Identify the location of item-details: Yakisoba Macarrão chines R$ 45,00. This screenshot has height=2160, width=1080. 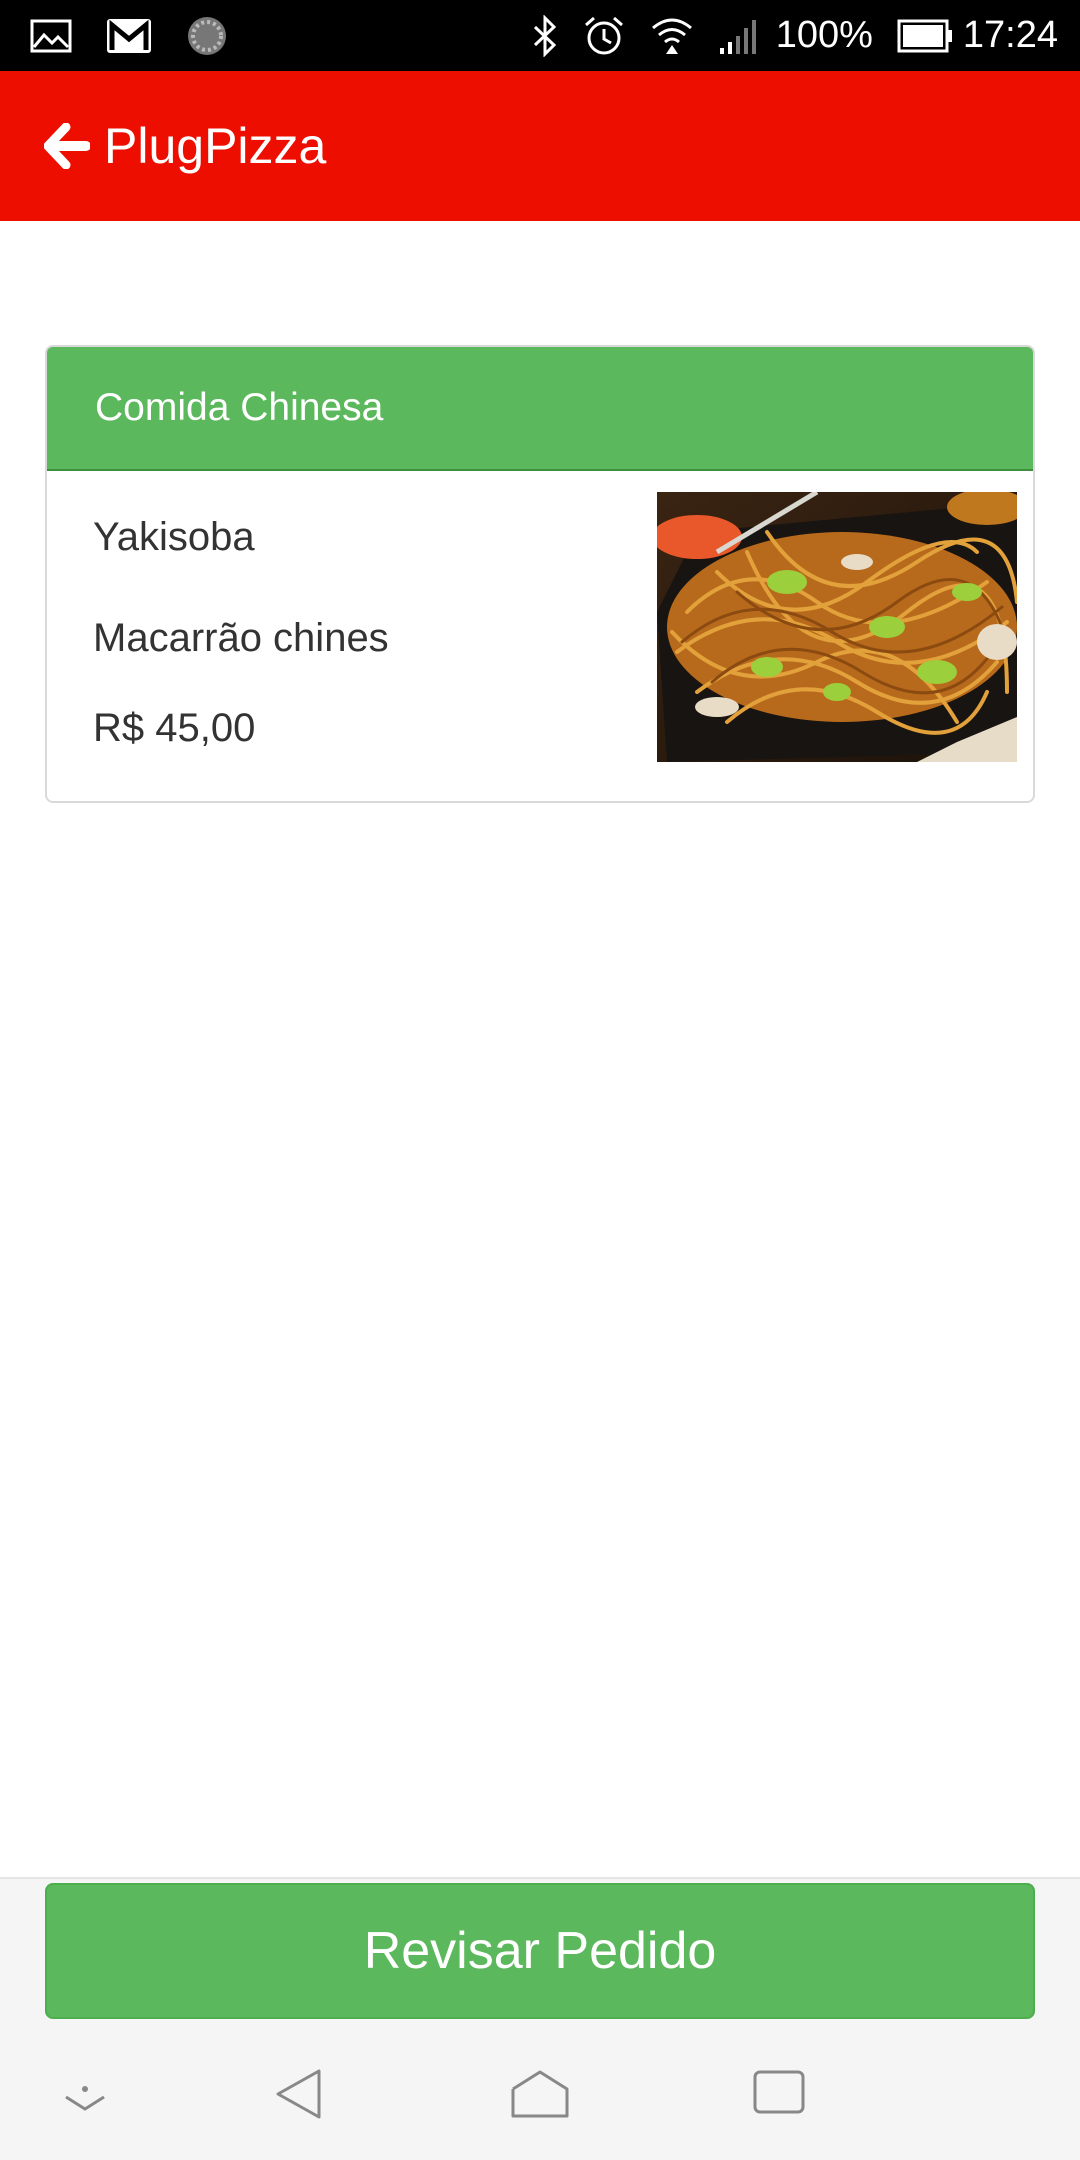
(241, 638).